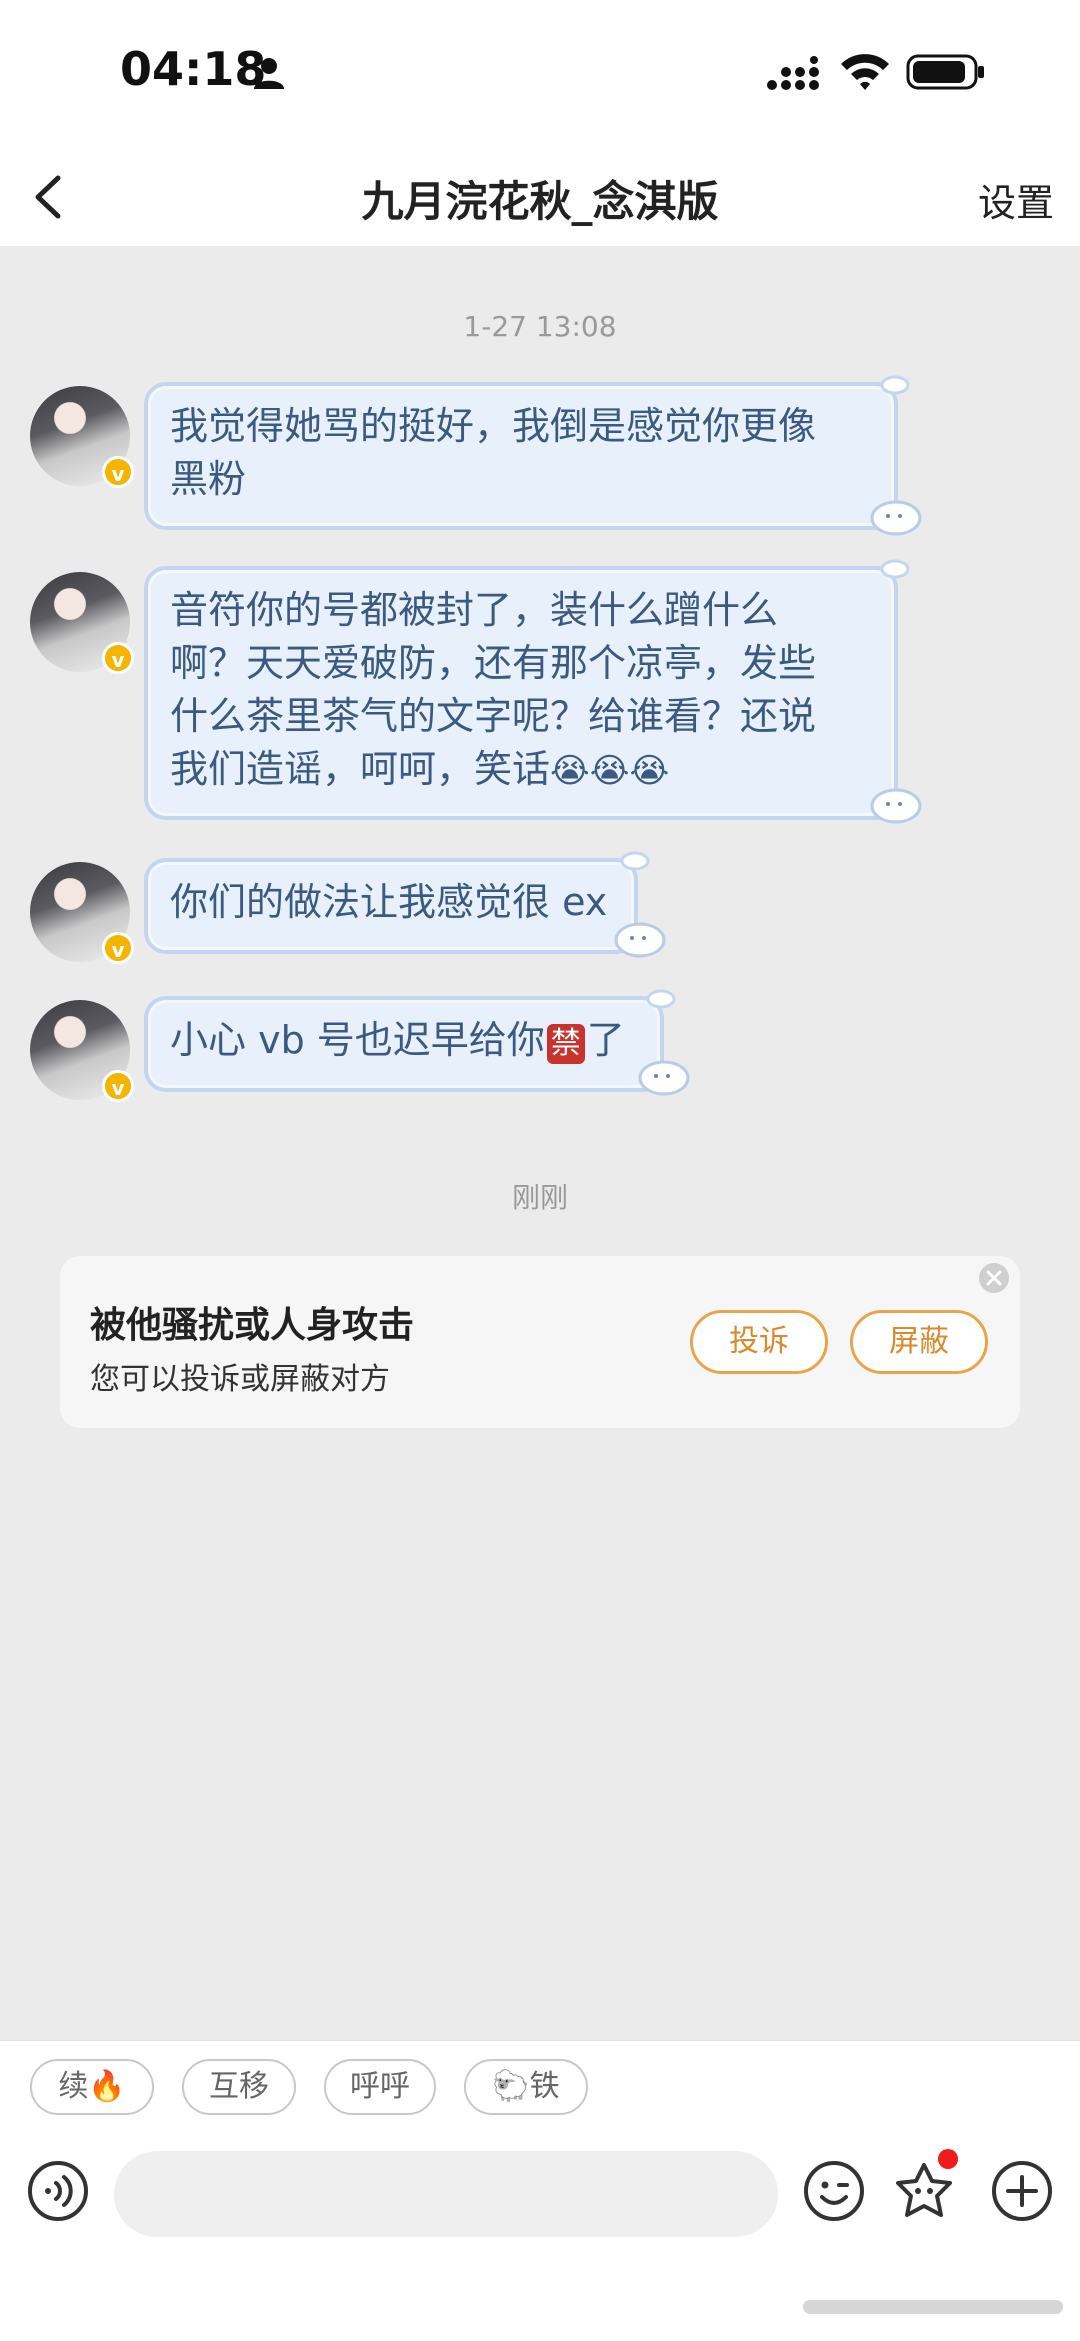  I want to click on quick-reply-chip: 🐑铁, so click(526, 2087).